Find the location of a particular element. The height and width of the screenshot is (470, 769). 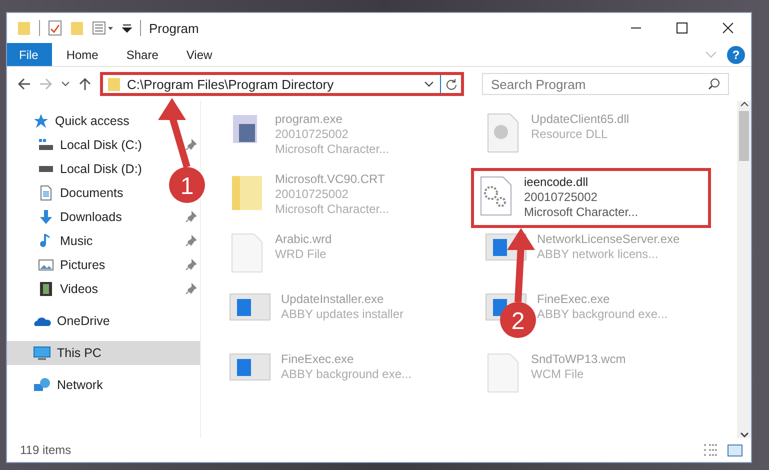

scrollbar is located at coordinates (744, 269).